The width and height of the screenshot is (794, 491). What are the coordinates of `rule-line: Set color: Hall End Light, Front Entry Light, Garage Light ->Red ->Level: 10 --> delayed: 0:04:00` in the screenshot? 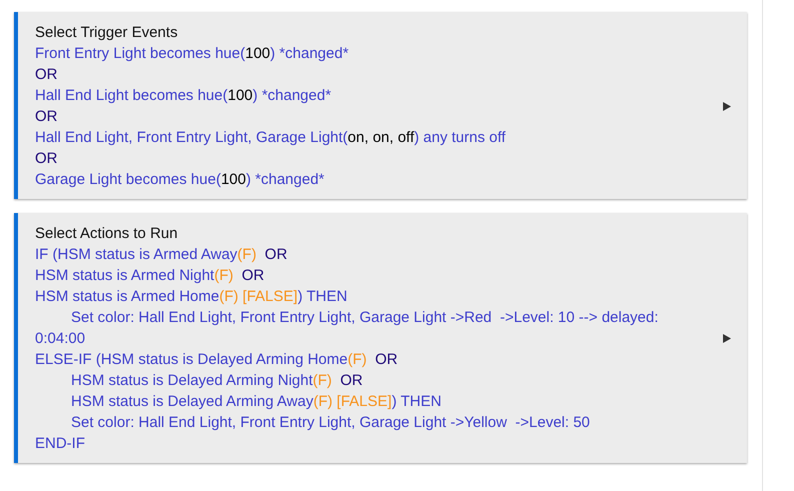 It's located at (347, 328).